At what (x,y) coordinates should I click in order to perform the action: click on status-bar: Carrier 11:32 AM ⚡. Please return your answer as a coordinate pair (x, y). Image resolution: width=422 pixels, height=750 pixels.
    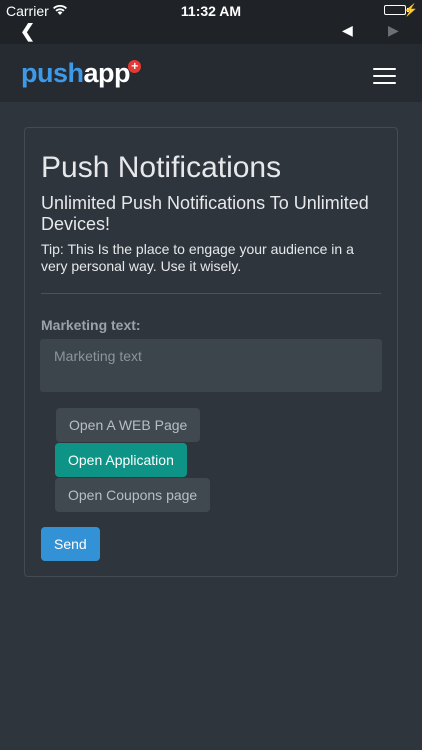
    Looking at the image, I should click on (211, 11).